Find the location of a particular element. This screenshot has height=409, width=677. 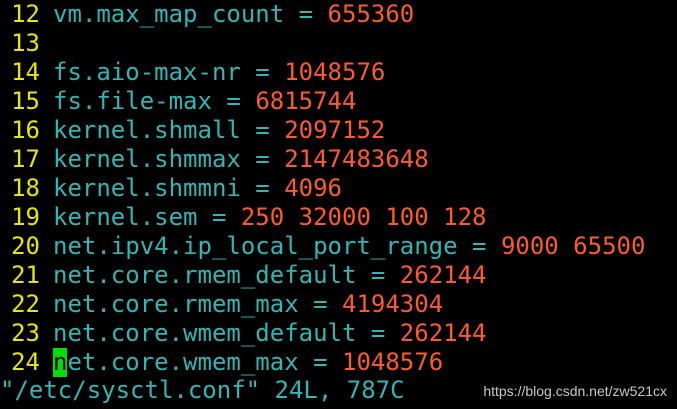

text-cursor: n is located at coordinates (60, 362).